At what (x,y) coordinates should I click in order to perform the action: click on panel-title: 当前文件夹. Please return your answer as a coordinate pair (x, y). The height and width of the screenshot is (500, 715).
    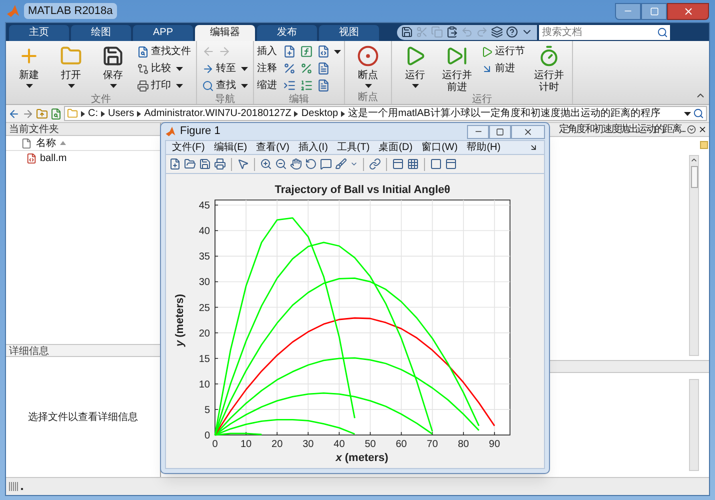
    Looking at the image, I should click on (83, 129).